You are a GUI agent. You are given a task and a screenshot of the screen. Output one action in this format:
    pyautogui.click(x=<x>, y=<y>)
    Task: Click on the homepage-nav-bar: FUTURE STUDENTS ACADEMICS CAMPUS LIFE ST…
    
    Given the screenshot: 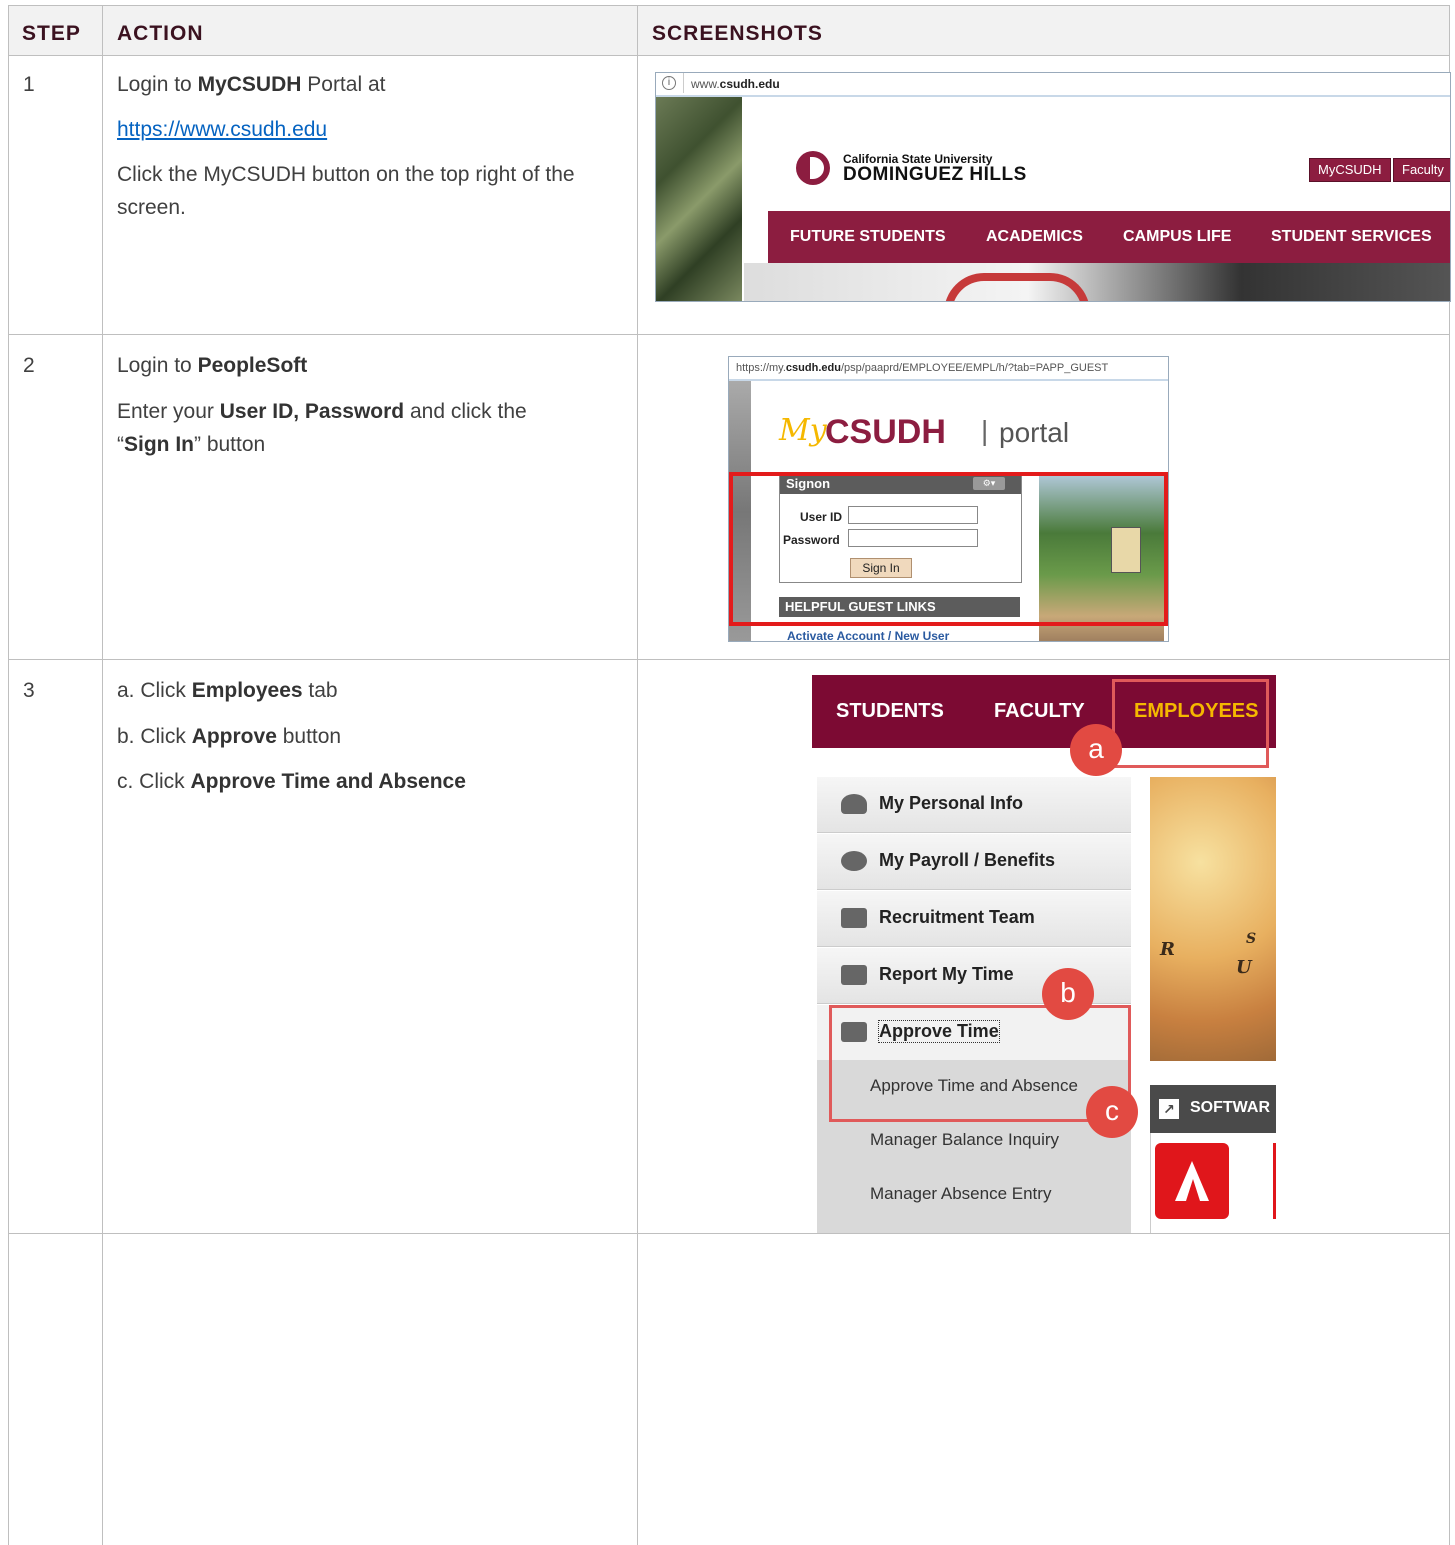 What is the action you would take?
    pyautogui.click(x=1109, y=237)
    